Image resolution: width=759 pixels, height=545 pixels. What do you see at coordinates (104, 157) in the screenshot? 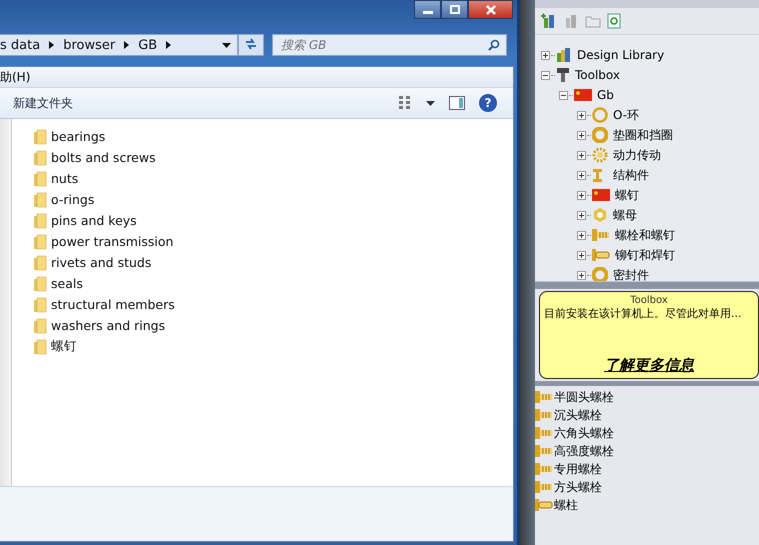
I see `folder-item: bolts and screws` at bounding box center [104, 157].